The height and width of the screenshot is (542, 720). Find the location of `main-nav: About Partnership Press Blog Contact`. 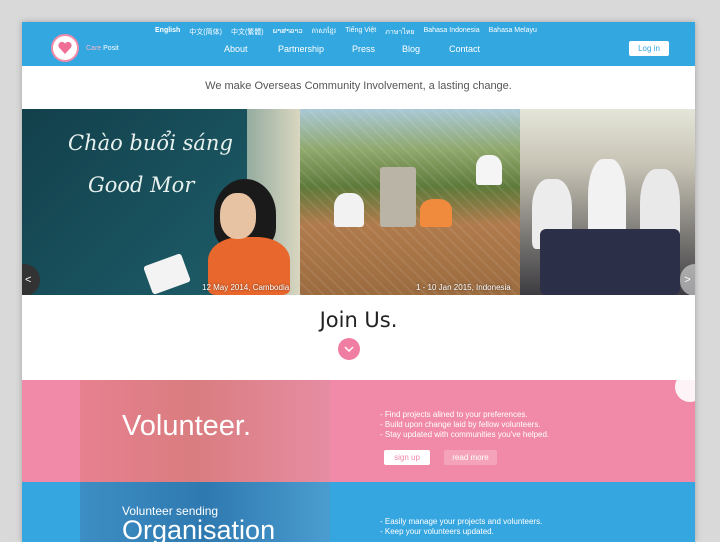

main-nav: About Partnership Press Blog Contact is located at coordinates (358, 51).